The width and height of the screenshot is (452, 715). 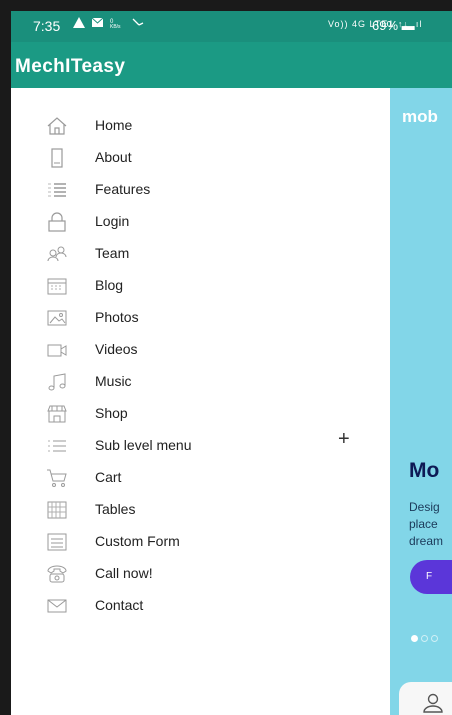 What do you see at coordinates (231, 65) in the screenshot?
I see `app-bar: MechITeasy` at bounding box center [231, 65].